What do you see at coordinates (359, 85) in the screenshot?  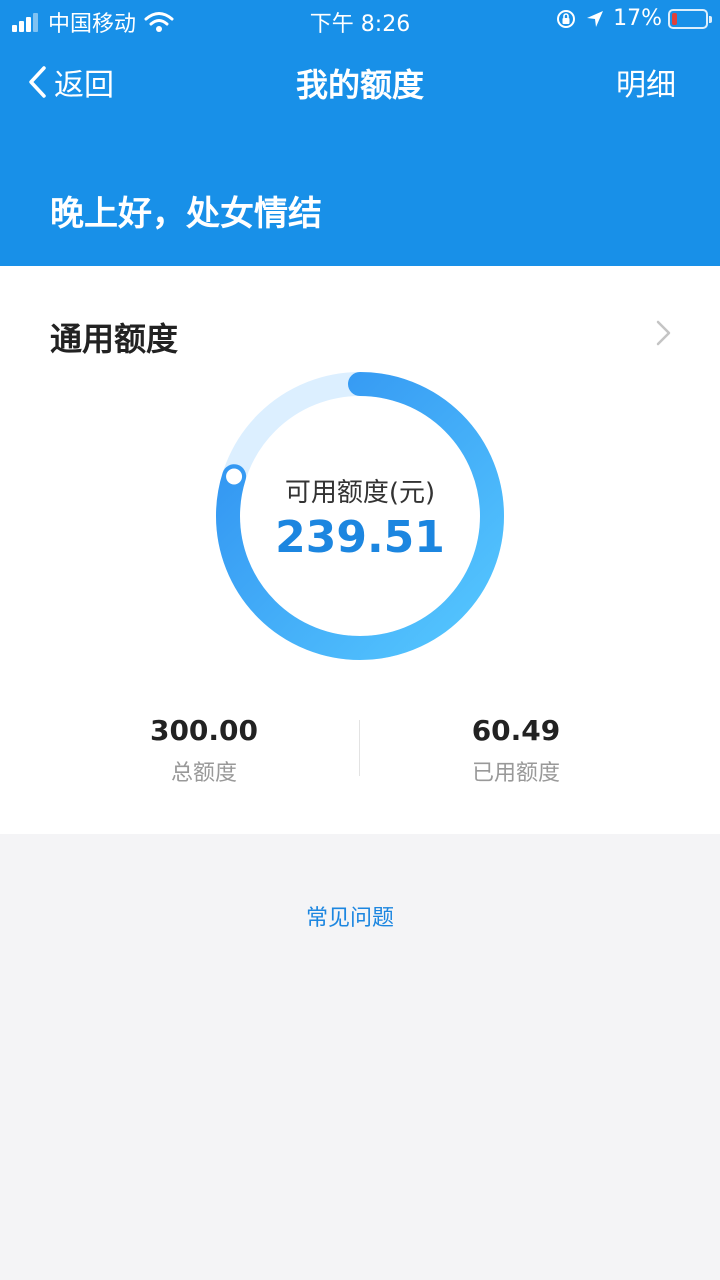 I see `page-title: 我的额度` at bounding box center [359, 85].